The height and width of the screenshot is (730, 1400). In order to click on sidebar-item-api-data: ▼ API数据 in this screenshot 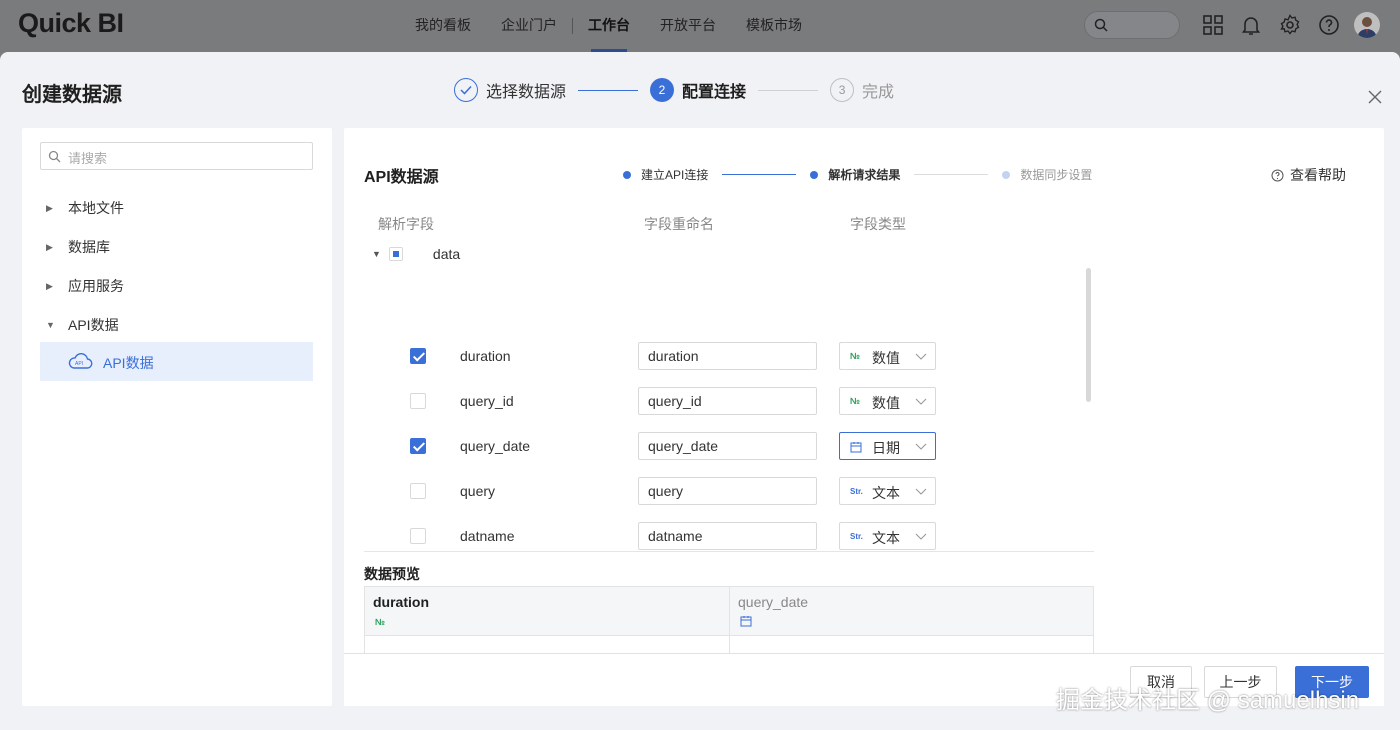, I will do `click(82, 325)`.